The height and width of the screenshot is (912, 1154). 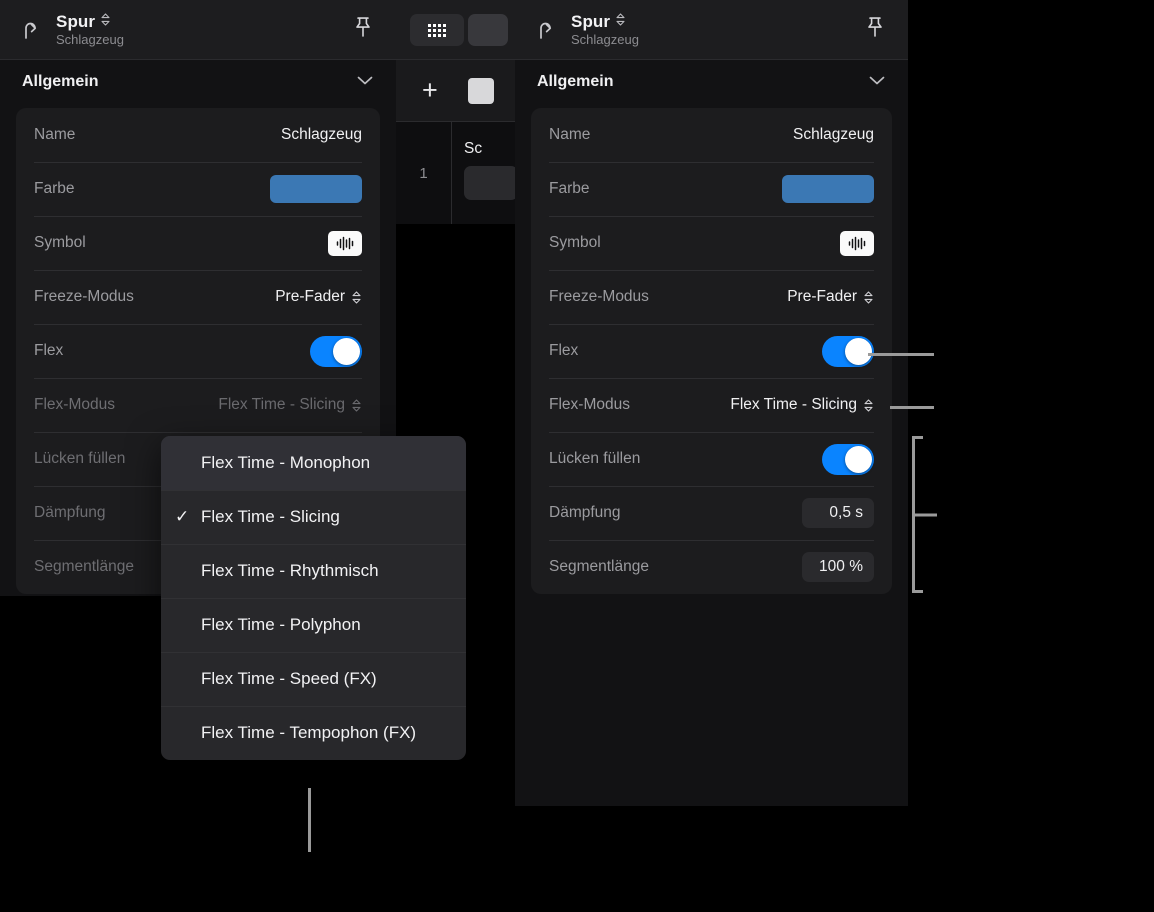 What do you see at coordinates (491, 183) in the screenshot?
I see `track-button` at bounding box center [491, 183].